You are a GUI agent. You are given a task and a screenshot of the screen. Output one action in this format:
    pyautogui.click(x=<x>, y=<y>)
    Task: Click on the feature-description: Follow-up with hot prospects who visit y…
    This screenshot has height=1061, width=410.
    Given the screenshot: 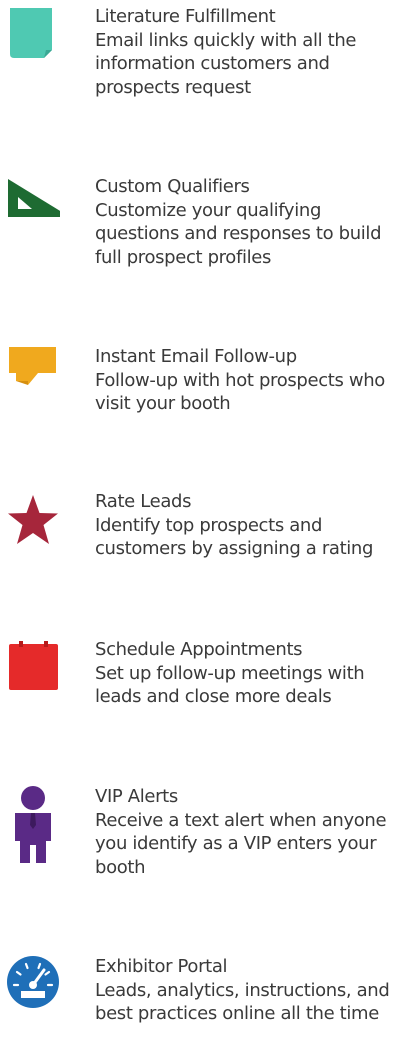 What is the action you would take?
    pyautogui.click(x=240, y=392)
    